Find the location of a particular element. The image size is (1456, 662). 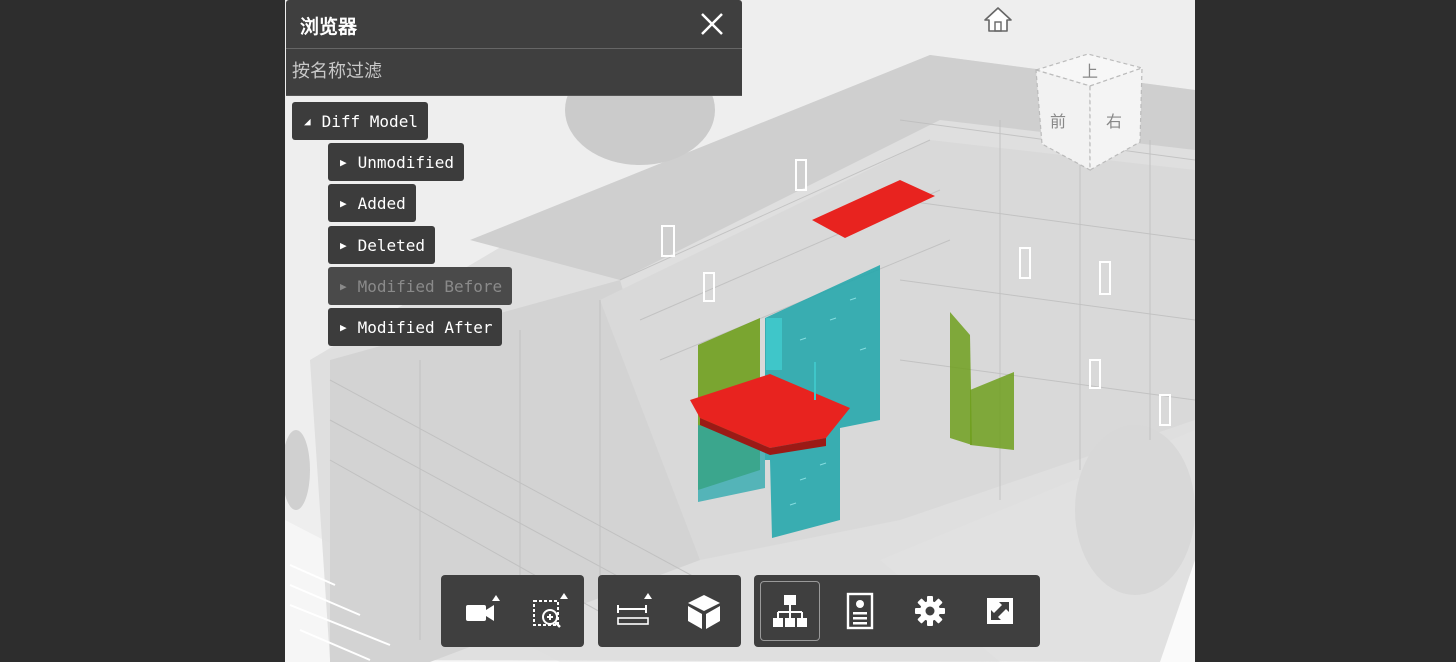

tree-node-added: ▶ Added is located at coordinates (372, 203).